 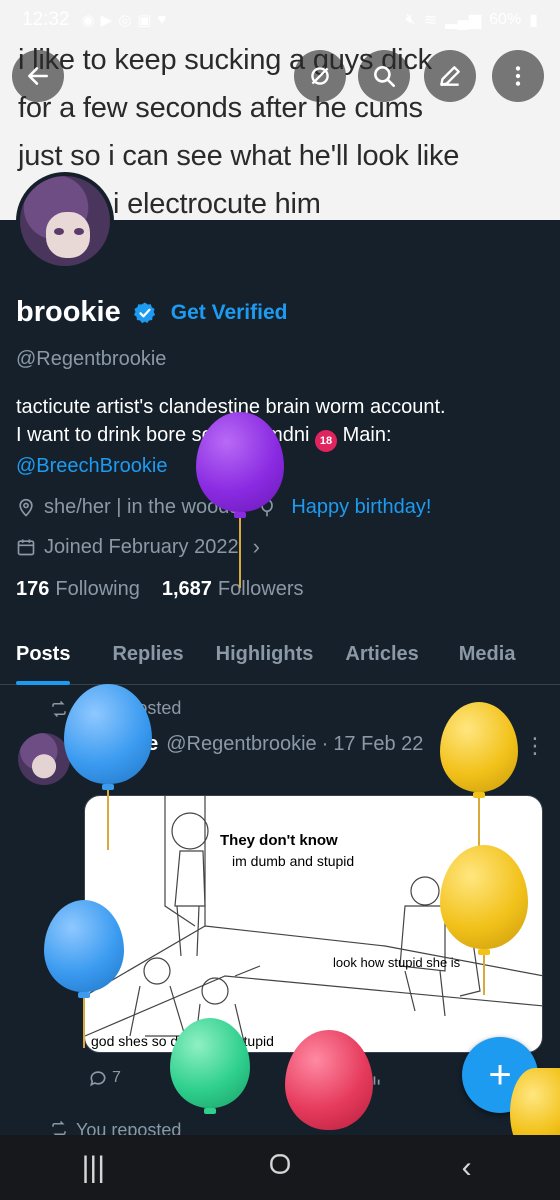 I want to click on views-button, so click(x=410, y=1078).